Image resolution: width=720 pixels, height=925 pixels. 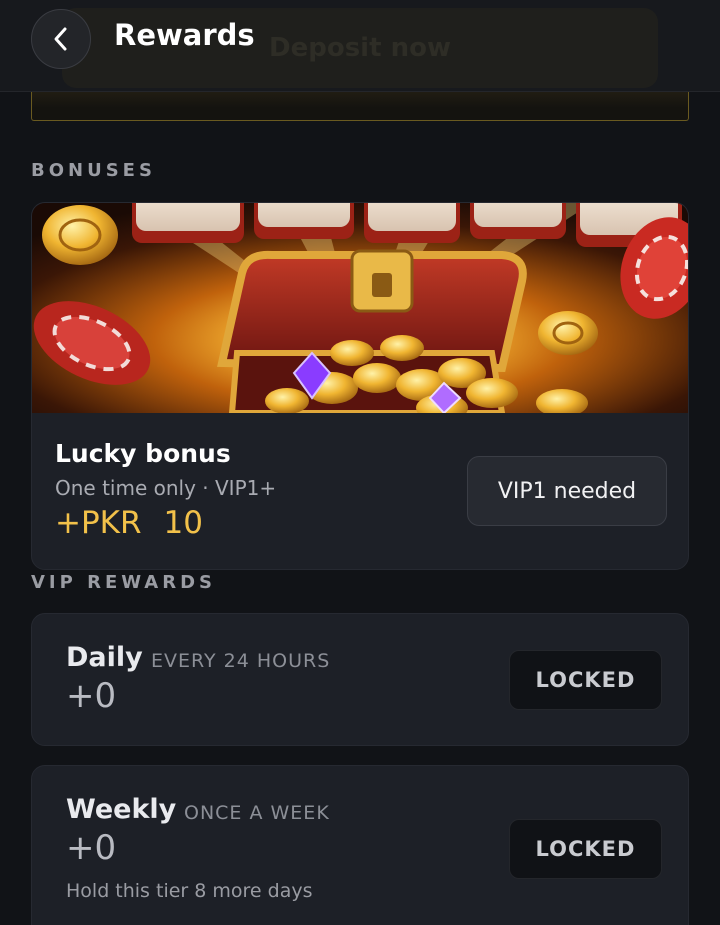 What do you see at coordinates (189, 891) in the screenshot?
I see `reward-note: Hold this tier 8 more days` at bounding box center [189, 891].